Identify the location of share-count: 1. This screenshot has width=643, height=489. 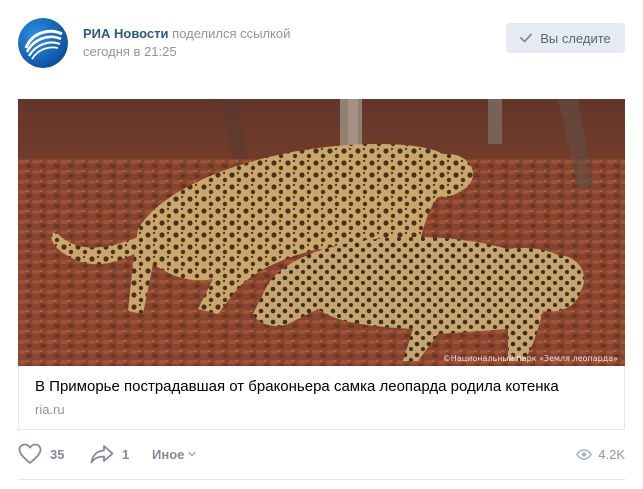
(126, 454).